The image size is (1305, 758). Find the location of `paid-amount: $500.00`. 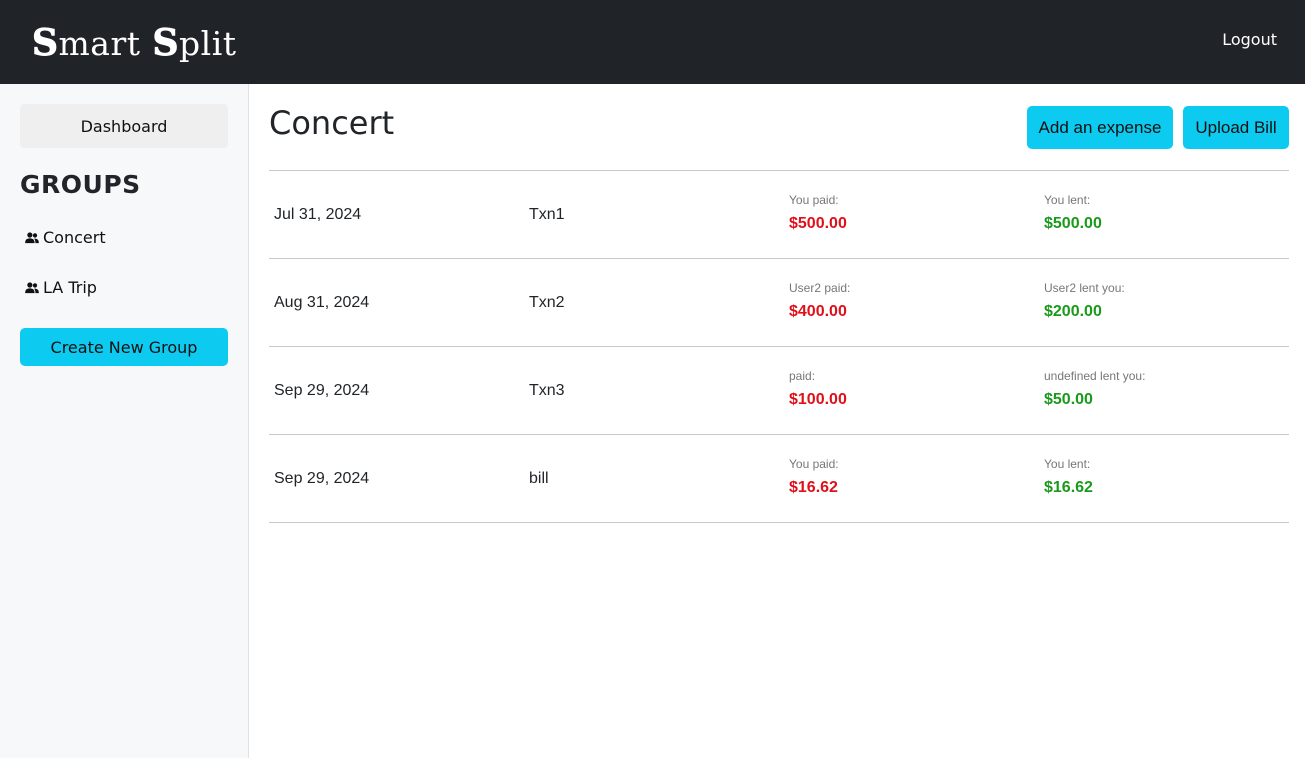

paid-amount: $500.00 is located at coordinates (818, 223).